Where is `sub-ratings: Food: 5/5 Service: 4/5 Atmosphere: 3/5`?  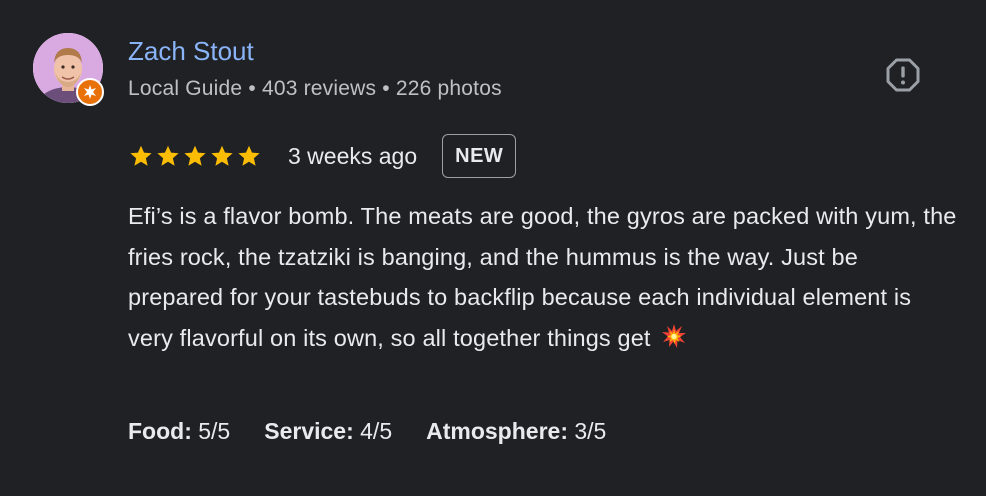
sub-ratings: Food: 5/5 Service: 4/5 Atmosphere: 3/5 is located at coordinates (384, 431).